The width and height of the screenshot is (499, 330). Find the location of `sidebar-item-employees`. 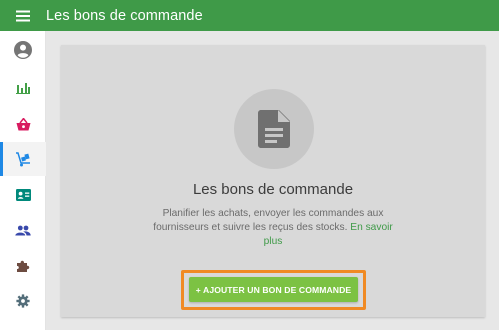

sidebar-item-employees is located at coordinates (23, 230).